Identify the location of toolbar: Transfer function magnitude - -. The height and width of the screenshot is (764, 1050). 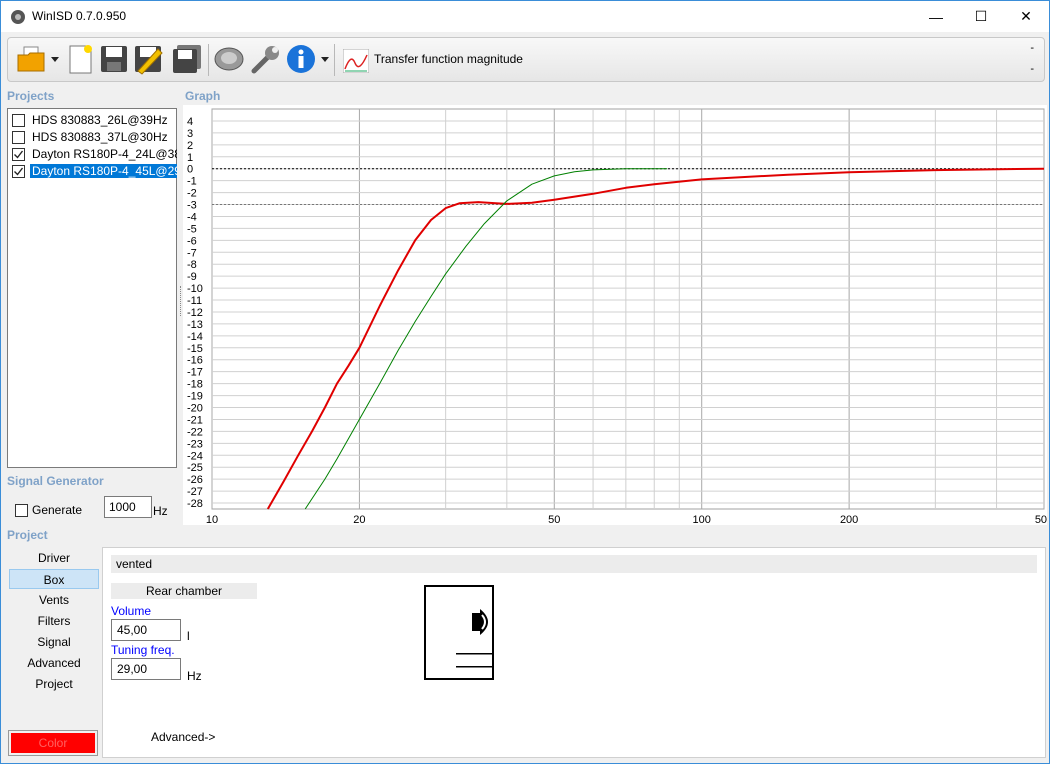
(526, 59).